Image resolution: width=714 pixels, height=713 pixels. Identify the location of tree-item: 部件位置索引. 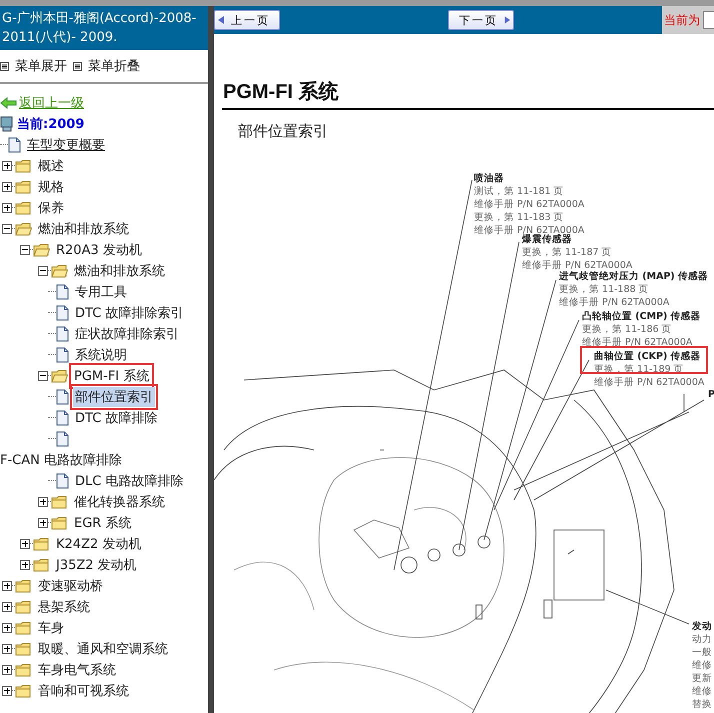
(114, 396).